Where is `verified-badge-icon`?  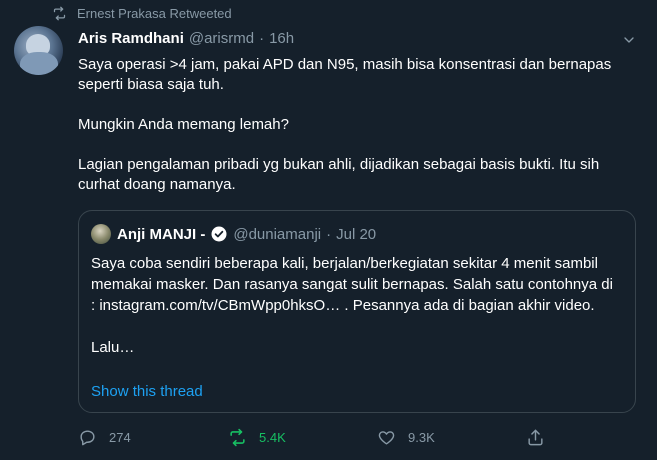
verified-badge-icon is located at coordinates (219, 234).